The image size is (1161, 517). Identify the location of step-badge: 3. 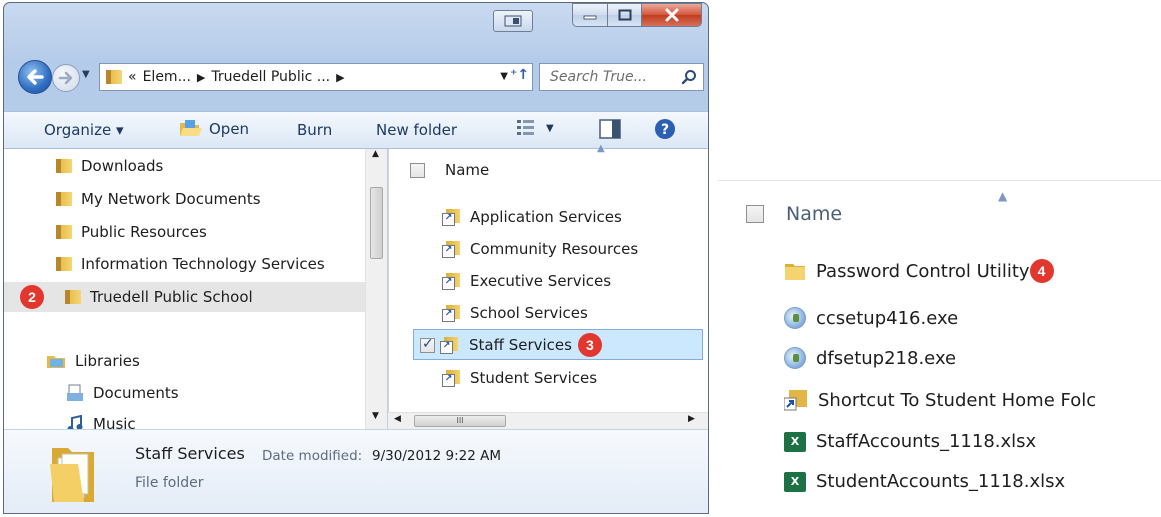
(589, 345).